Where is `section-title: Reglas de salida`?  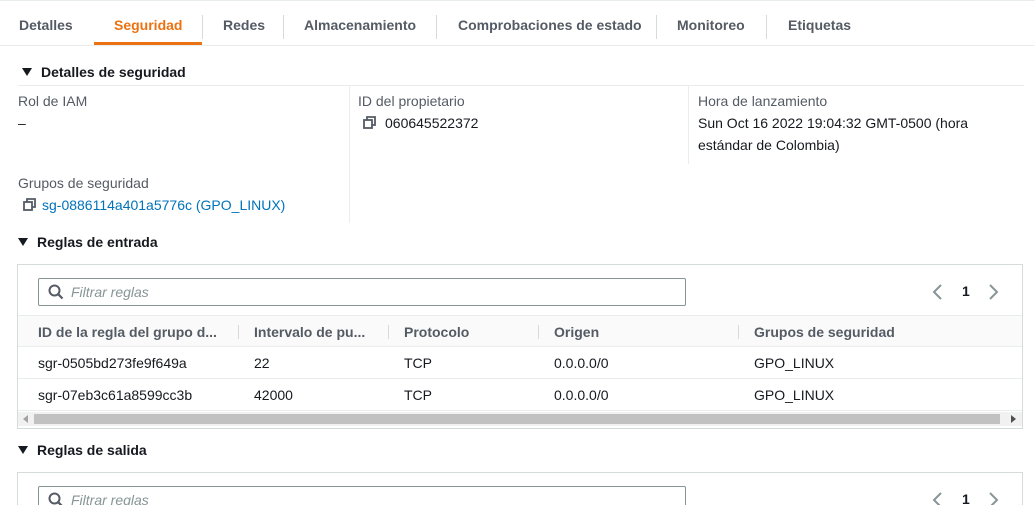
section-title: Reglas de salida is located at coordinates (92, 450).